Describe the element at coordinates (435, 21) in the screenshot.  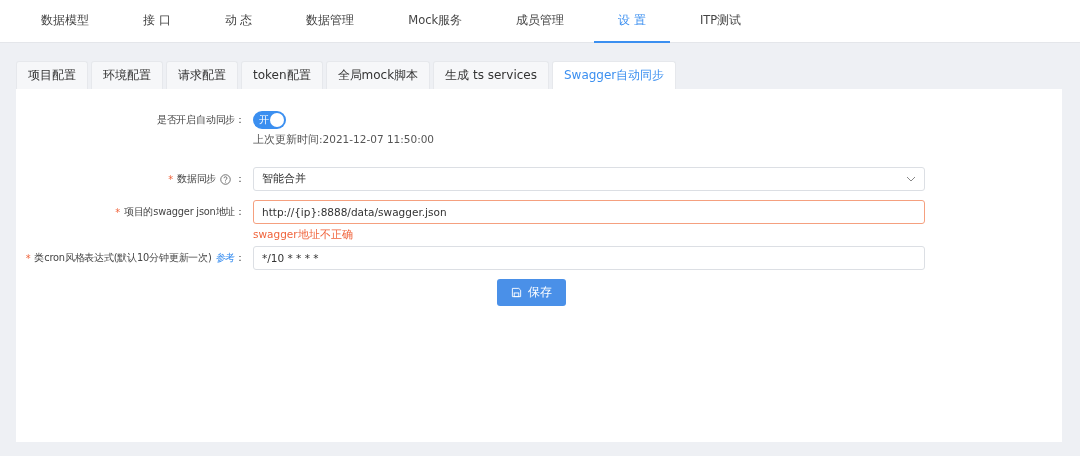
I see `nav-tab: Mock服务` at that location.